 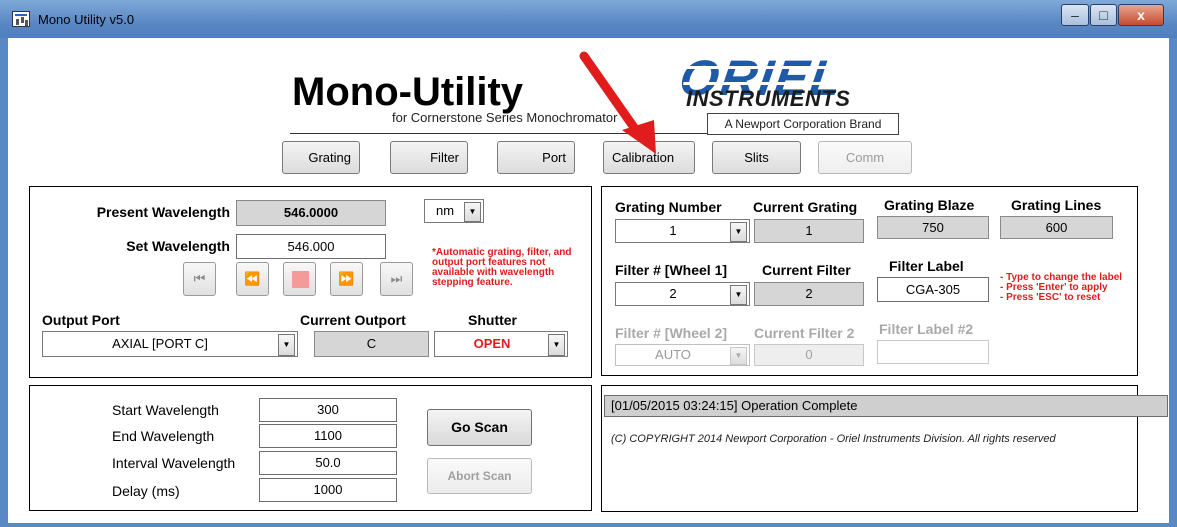 I want to click on filter-wheel1-value: 2, so click(x=673, y=293).